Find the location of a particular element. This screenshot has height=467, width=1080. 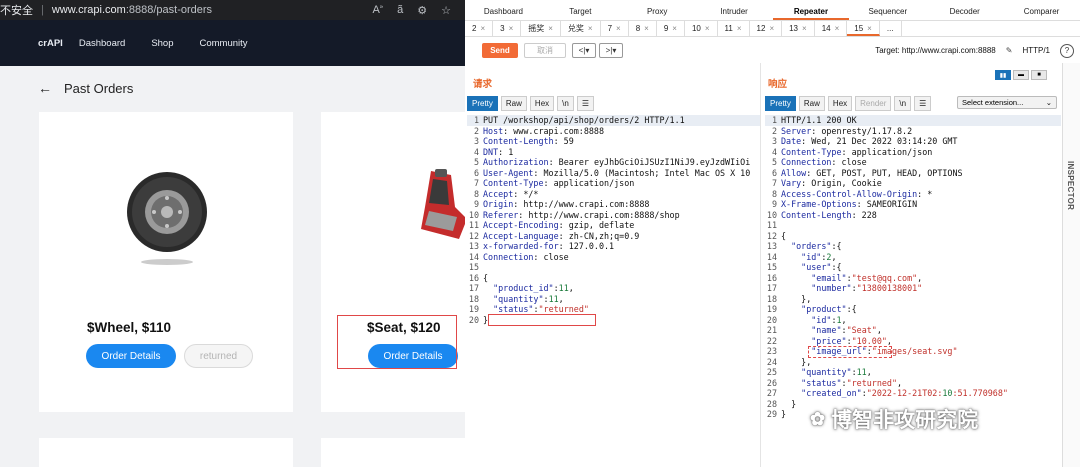

watermark: ✿ 博智非攻研究院 is located at coordinates (894, 419).